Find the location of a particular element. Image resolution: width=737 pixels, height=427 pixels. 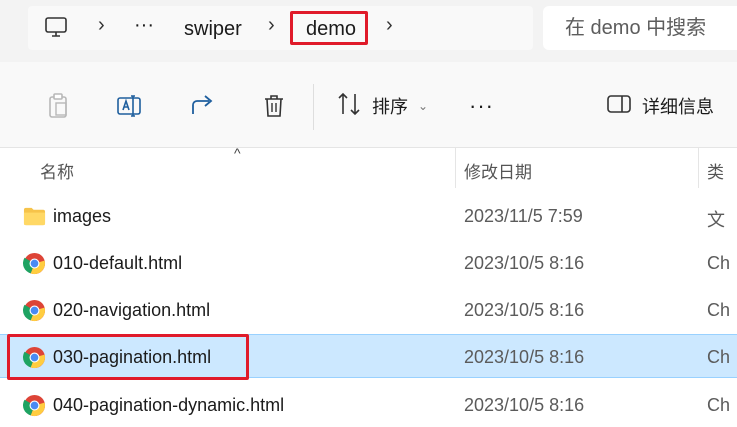

folder-icon is located at coordinates (34, 216).